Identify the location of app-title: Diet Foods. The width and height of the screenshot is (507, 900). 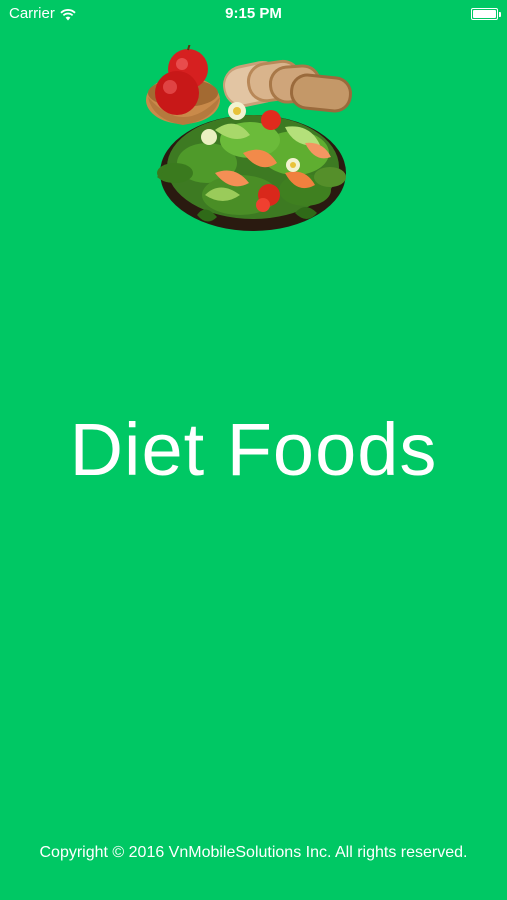
(253, 449).